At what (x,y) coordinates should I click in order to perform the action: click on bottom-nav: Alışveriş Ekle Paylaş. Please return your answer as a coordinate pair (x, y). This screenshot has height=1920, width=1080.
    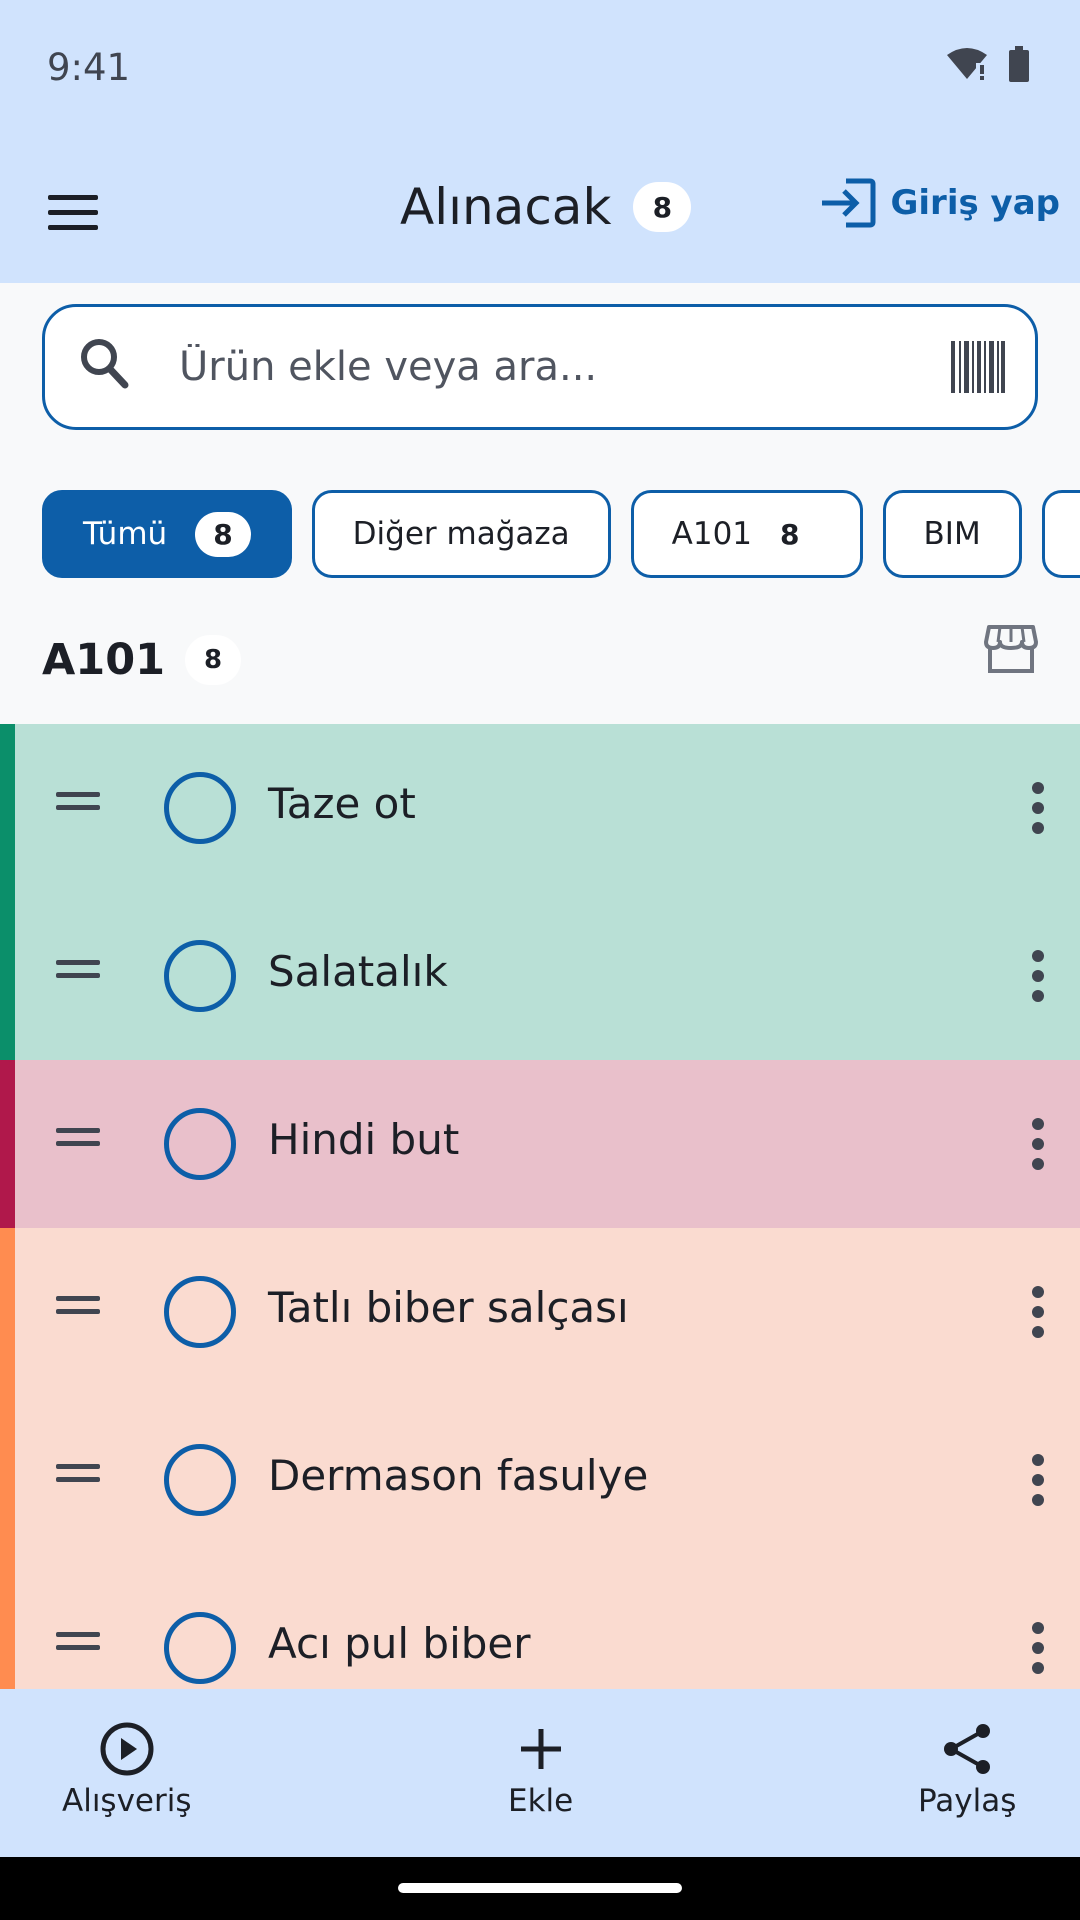
    Looking at the image, I should click on (540, 1773).